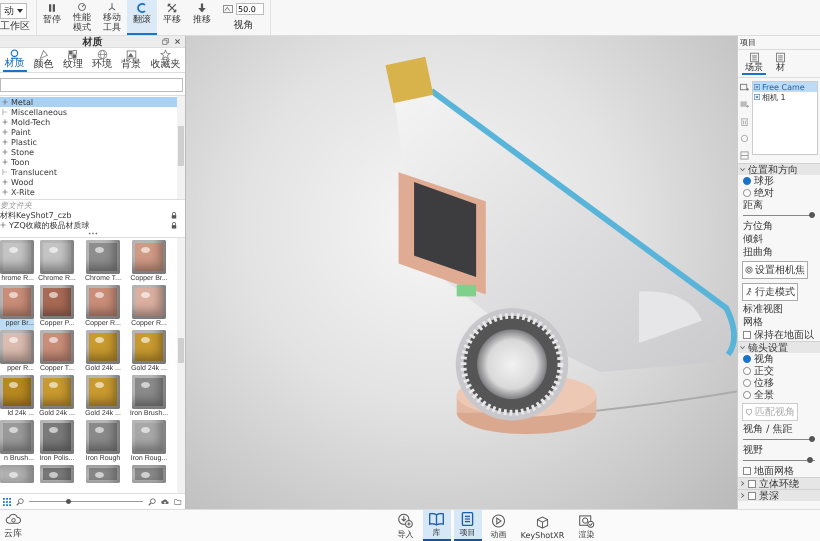  What do you see at coordinates (468, 525) in the screenshot?
I see `dock-button: 项目` at bounding box center [468, 525].